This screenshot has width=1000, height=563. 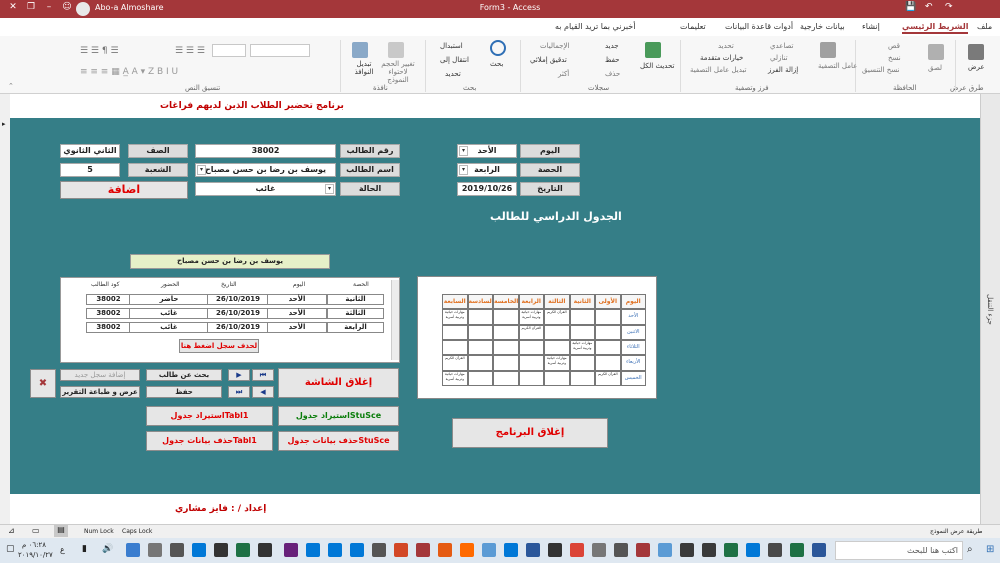 What do you see at coordinates (970, 549) in the screenshot?
I see `search-icon: ⌕` at bounding box center [970, 549].